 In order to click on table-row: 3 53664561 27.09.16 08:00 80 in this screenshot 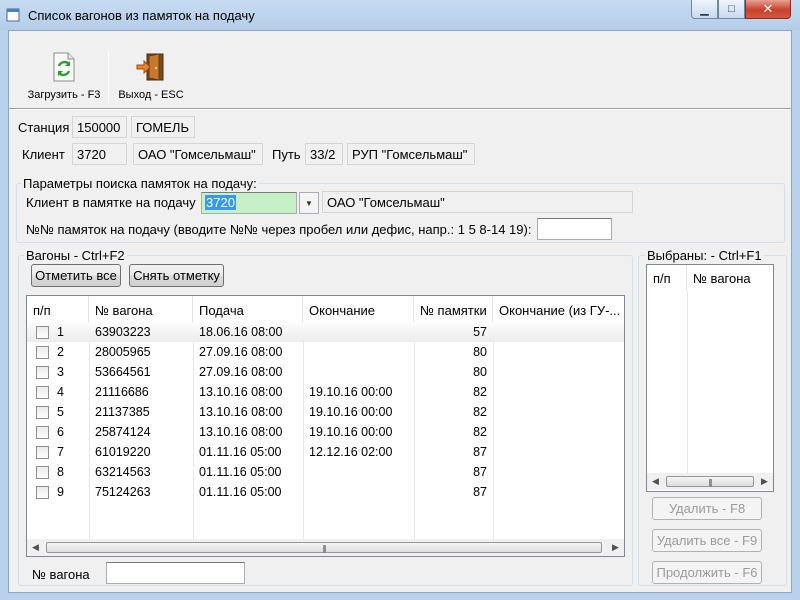, I will do `click(325, 372)`.